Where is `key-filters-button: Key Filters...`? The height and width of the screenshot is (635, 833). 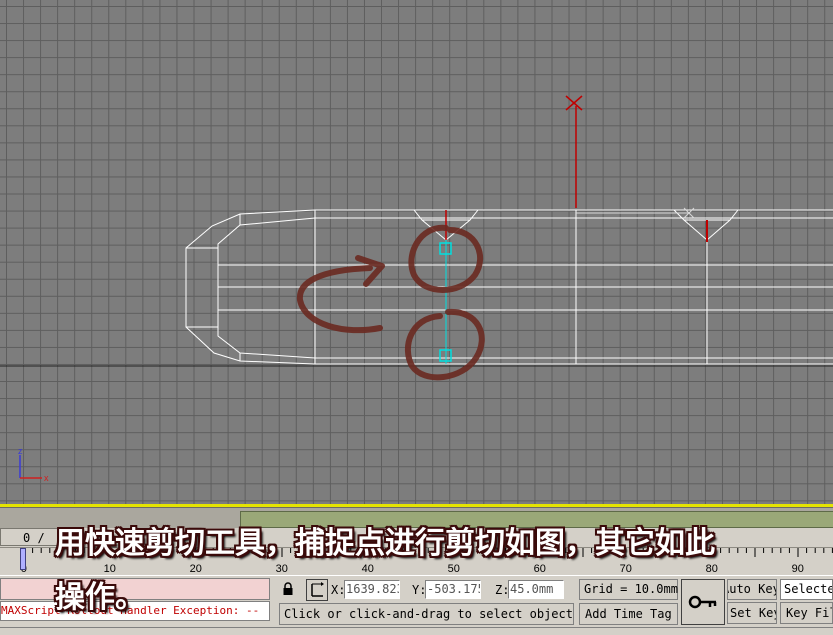
key-filters-button: Key Filters... is located at coordinates (806, 613).